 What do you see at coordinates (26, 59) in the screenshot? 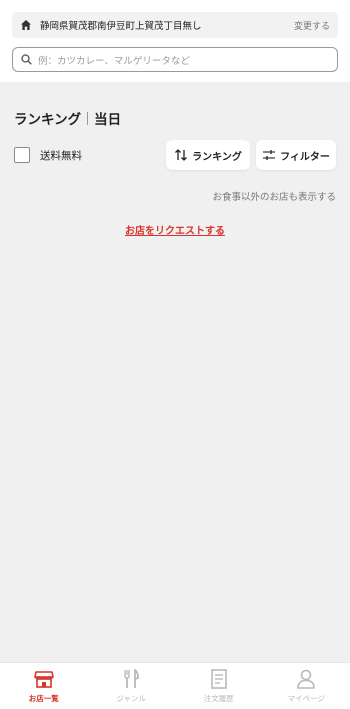
I see `search-icon` at bounding box center [26, 59].